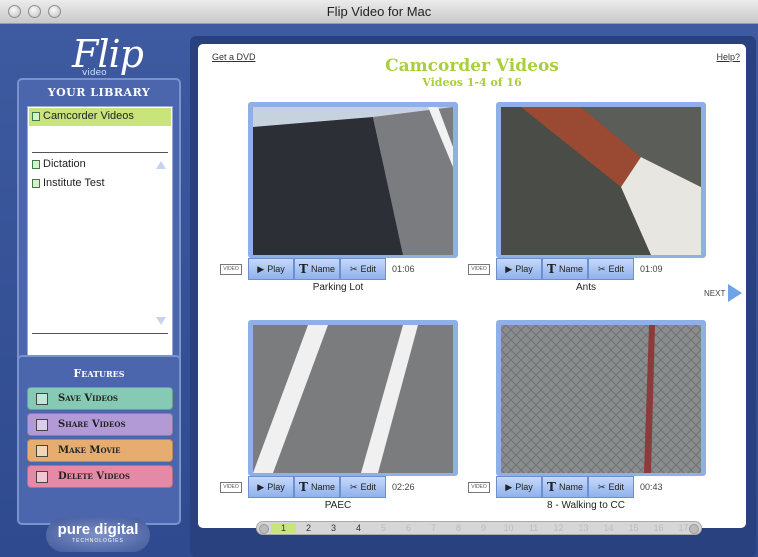 This screenshot has width=758, height=557. Describe the element at coordinates (358, 528) in the screenshot. I see `page-number: 4` at that location.